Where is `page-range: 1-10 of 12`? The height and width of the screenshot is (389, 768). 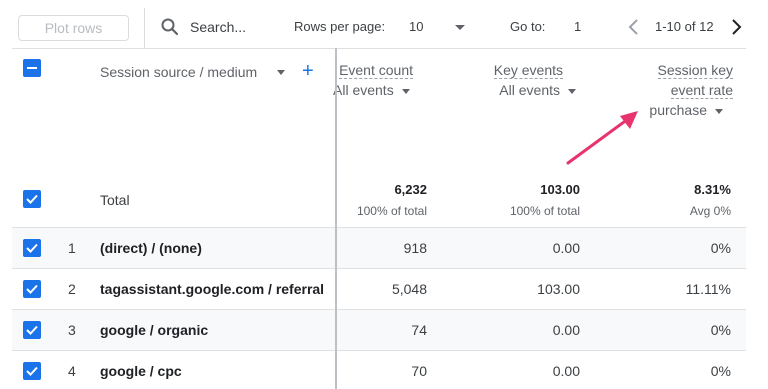
page-range: 1-10 of 12 is located at coordinates (684, 26).